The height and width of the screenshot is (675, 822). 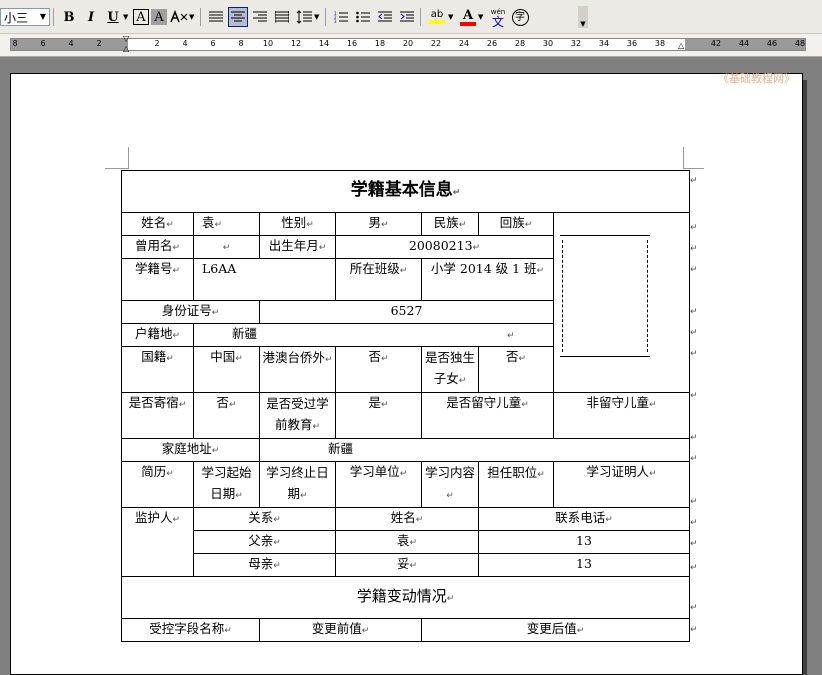 What do you see at coordinates (450, 484) in the screenshot?
I see `resume-header-content: 学习内容↵` at bounding box center [450, 484].